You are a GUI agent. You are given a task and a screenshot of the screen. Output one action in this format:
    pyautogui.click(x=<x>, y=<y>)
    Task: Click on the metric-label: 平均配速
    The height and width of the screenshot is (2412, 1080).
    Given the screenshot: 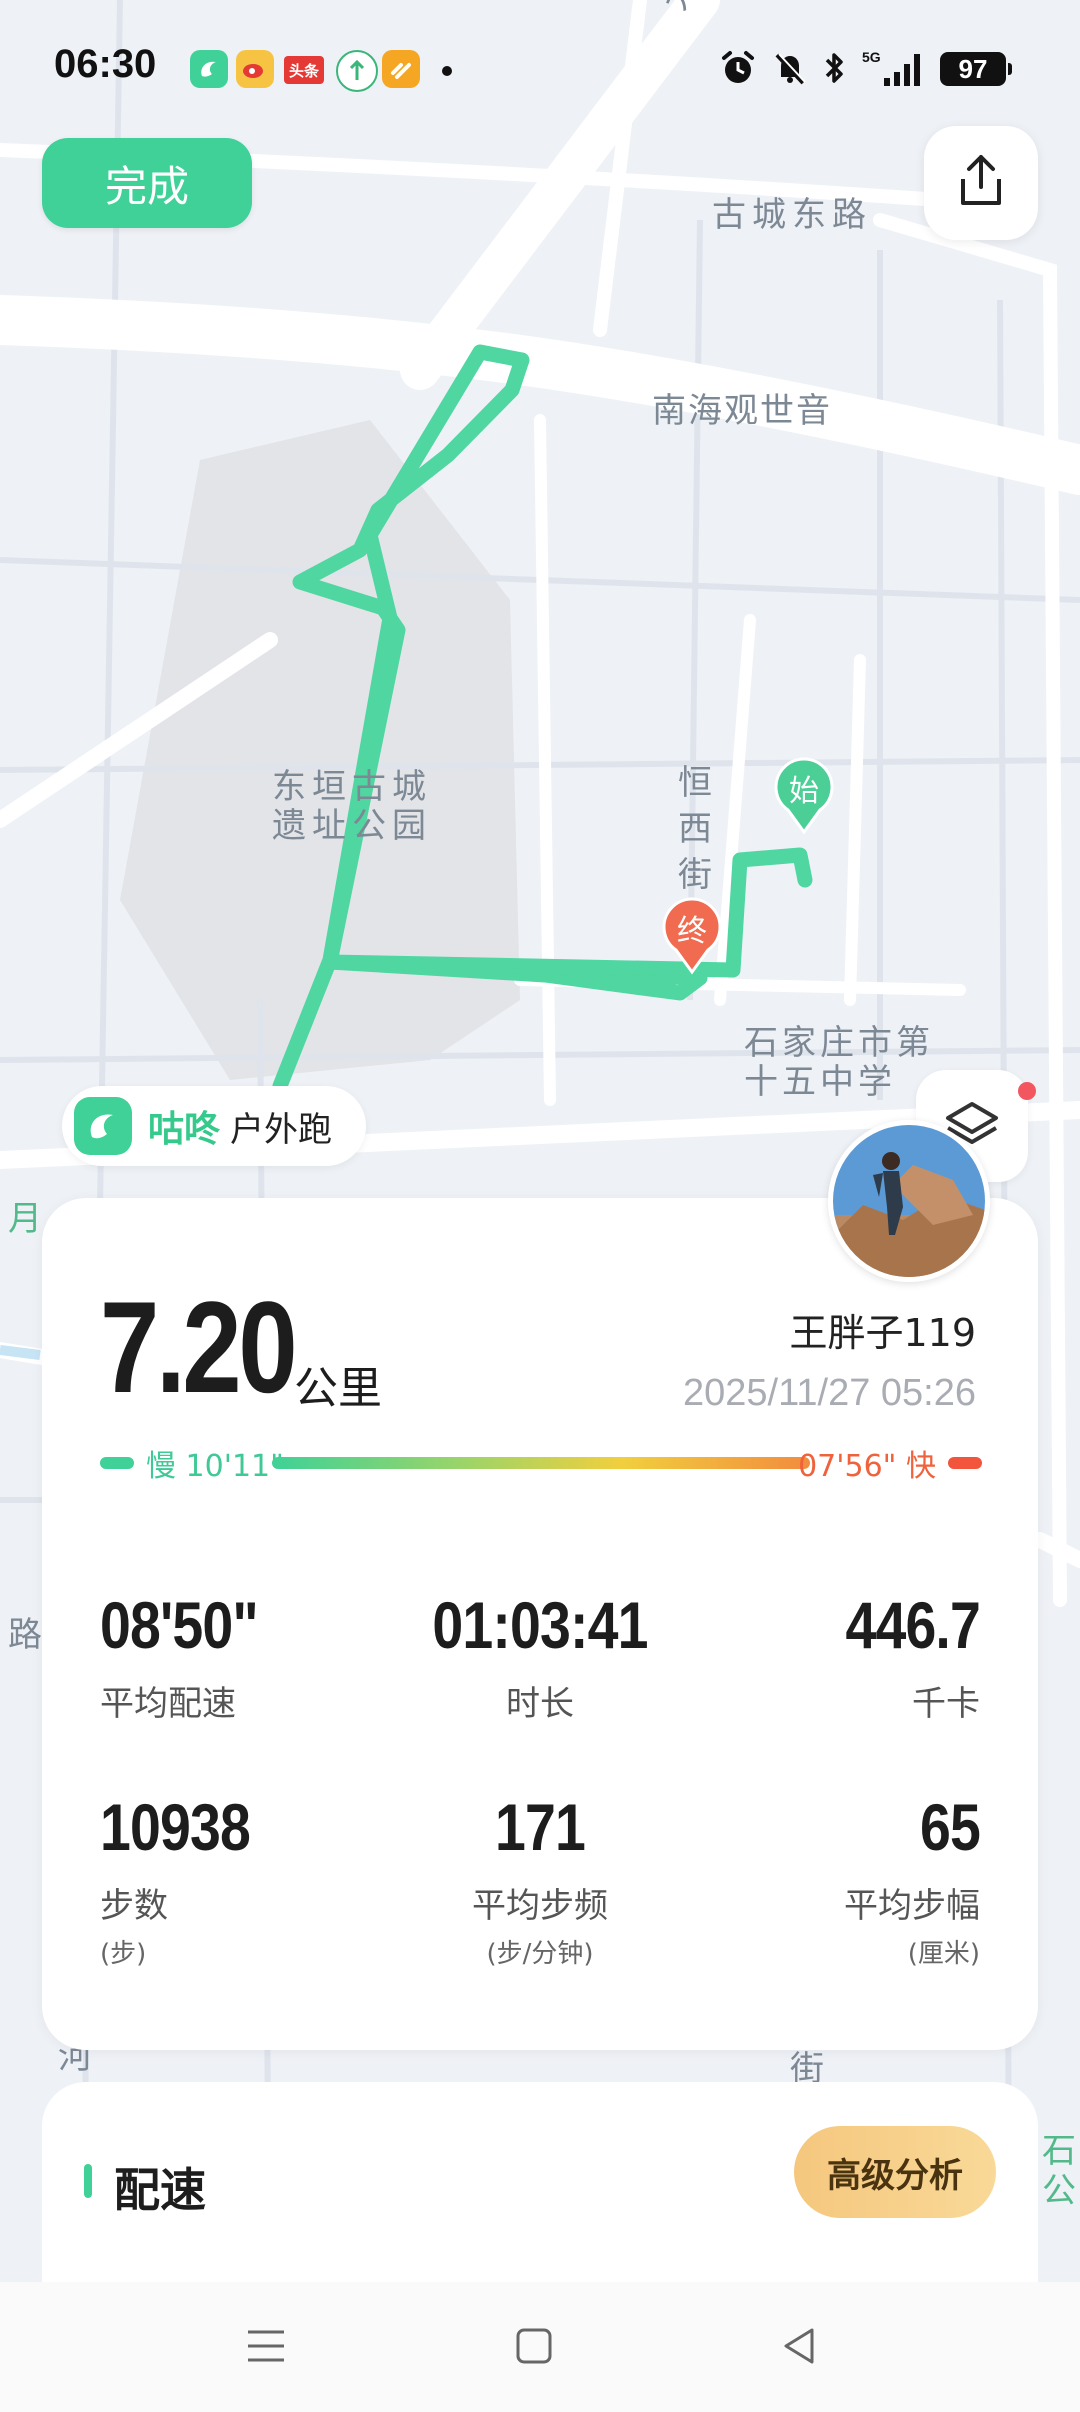 What is the action you would take?
    pyautogui.click(x=168, y=1704)
    